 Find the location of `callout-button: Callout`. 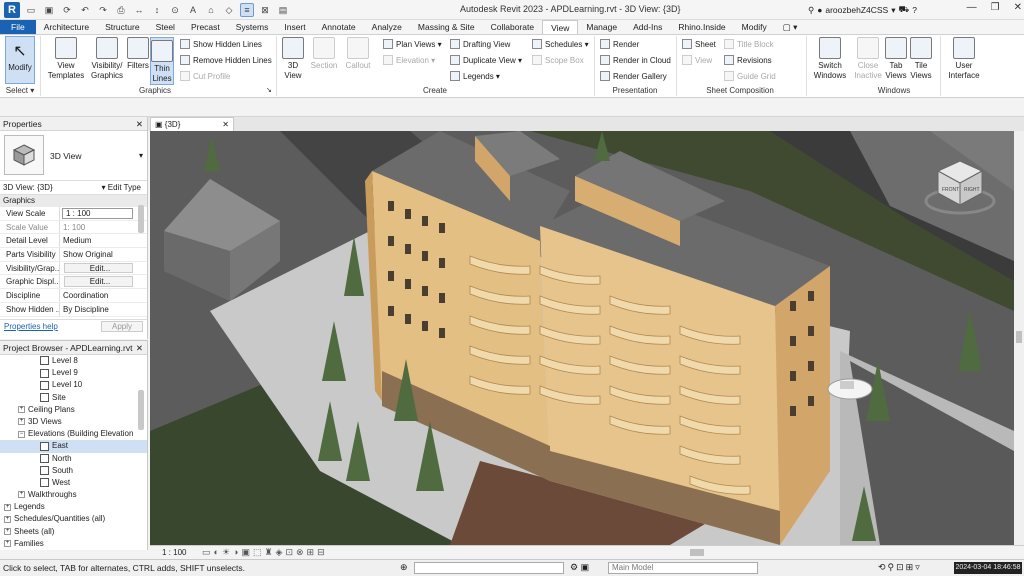

callout-button: Callout is located at coordinates (358, 54).